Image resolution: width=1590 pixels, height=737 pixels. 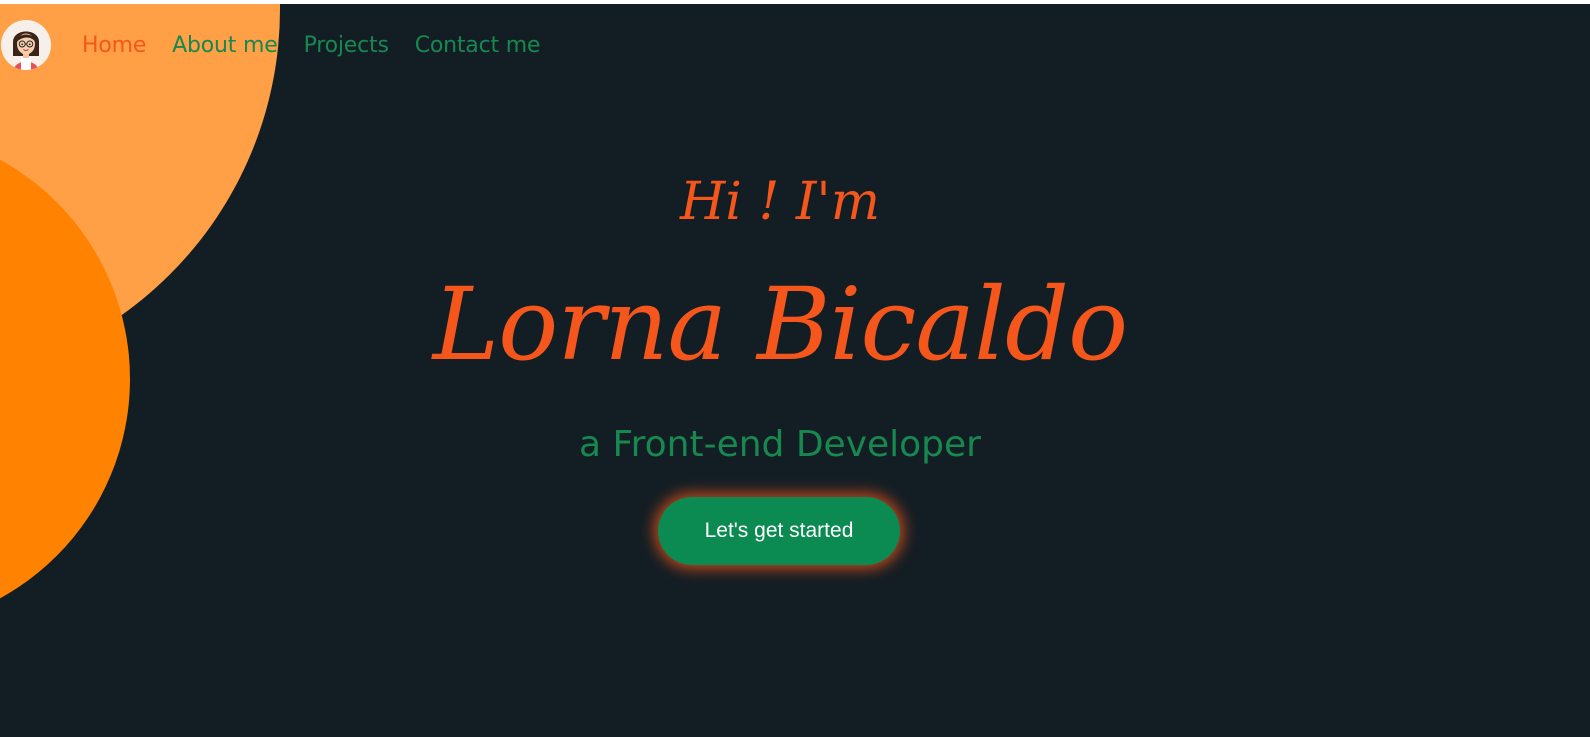 What do you see at coordinates (283, 45) in the screenshot?
I see `top-nav: Home About me Projects Contact me` at bounding box center [283, 45].